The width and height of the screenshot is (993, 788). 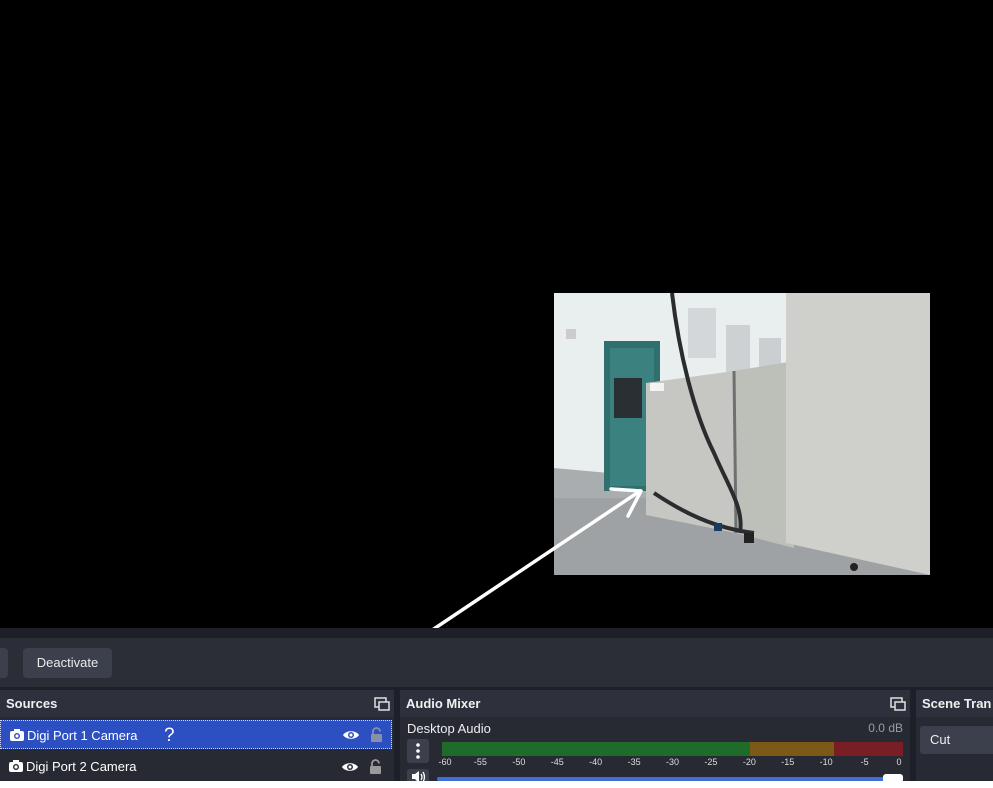 What do you see at coordinates (899, 762) in the screenshot?
I see `meter-tick-label: 0` at bounding box center [899, 762].